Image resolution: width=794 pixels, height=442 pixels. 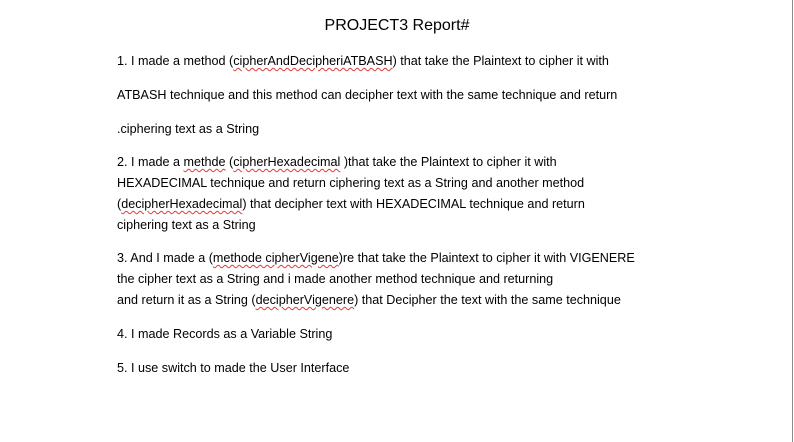 I want to click on spellcheck-word: methde, so click(x=204, y=162).